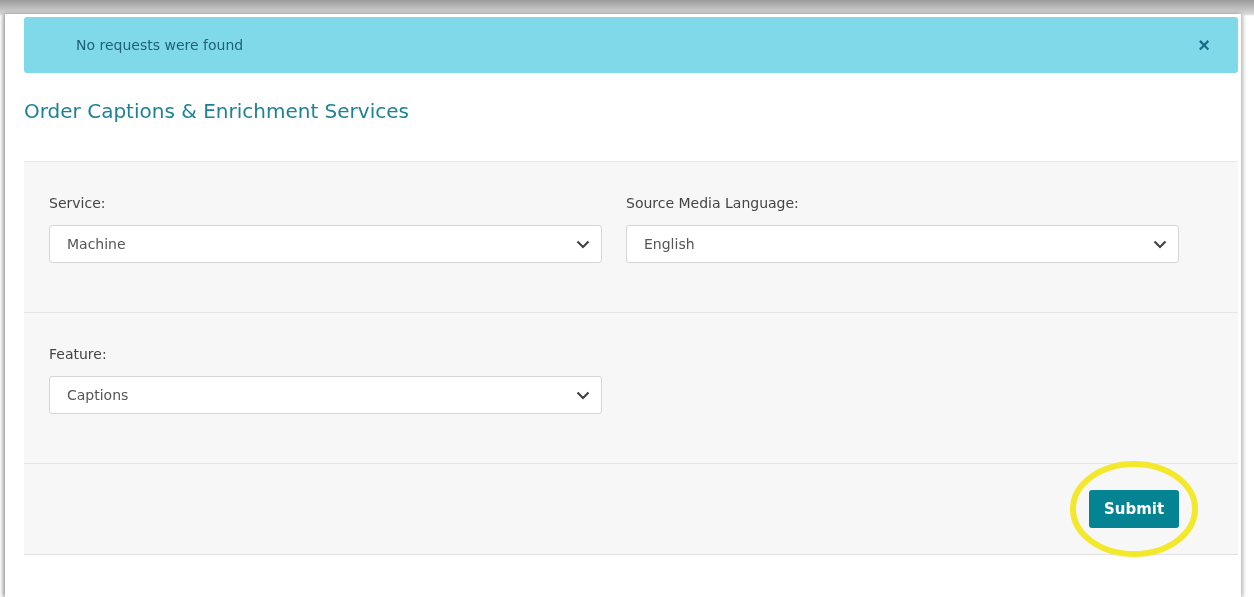 This screenshot has width=1254, height=597. I want to click on select-field: Captions, so click(325, 395).